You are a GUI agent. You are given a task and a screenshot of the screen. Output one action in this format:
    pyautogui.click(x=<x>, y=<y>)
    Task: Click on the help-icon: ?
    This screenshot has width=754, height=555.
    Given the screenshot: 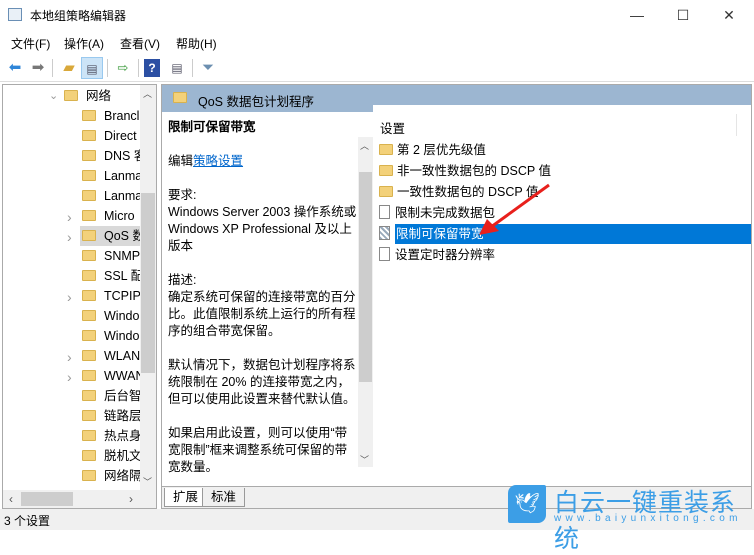 What is the action you would take?
    pyautogui.click(x=152, y=68)
    